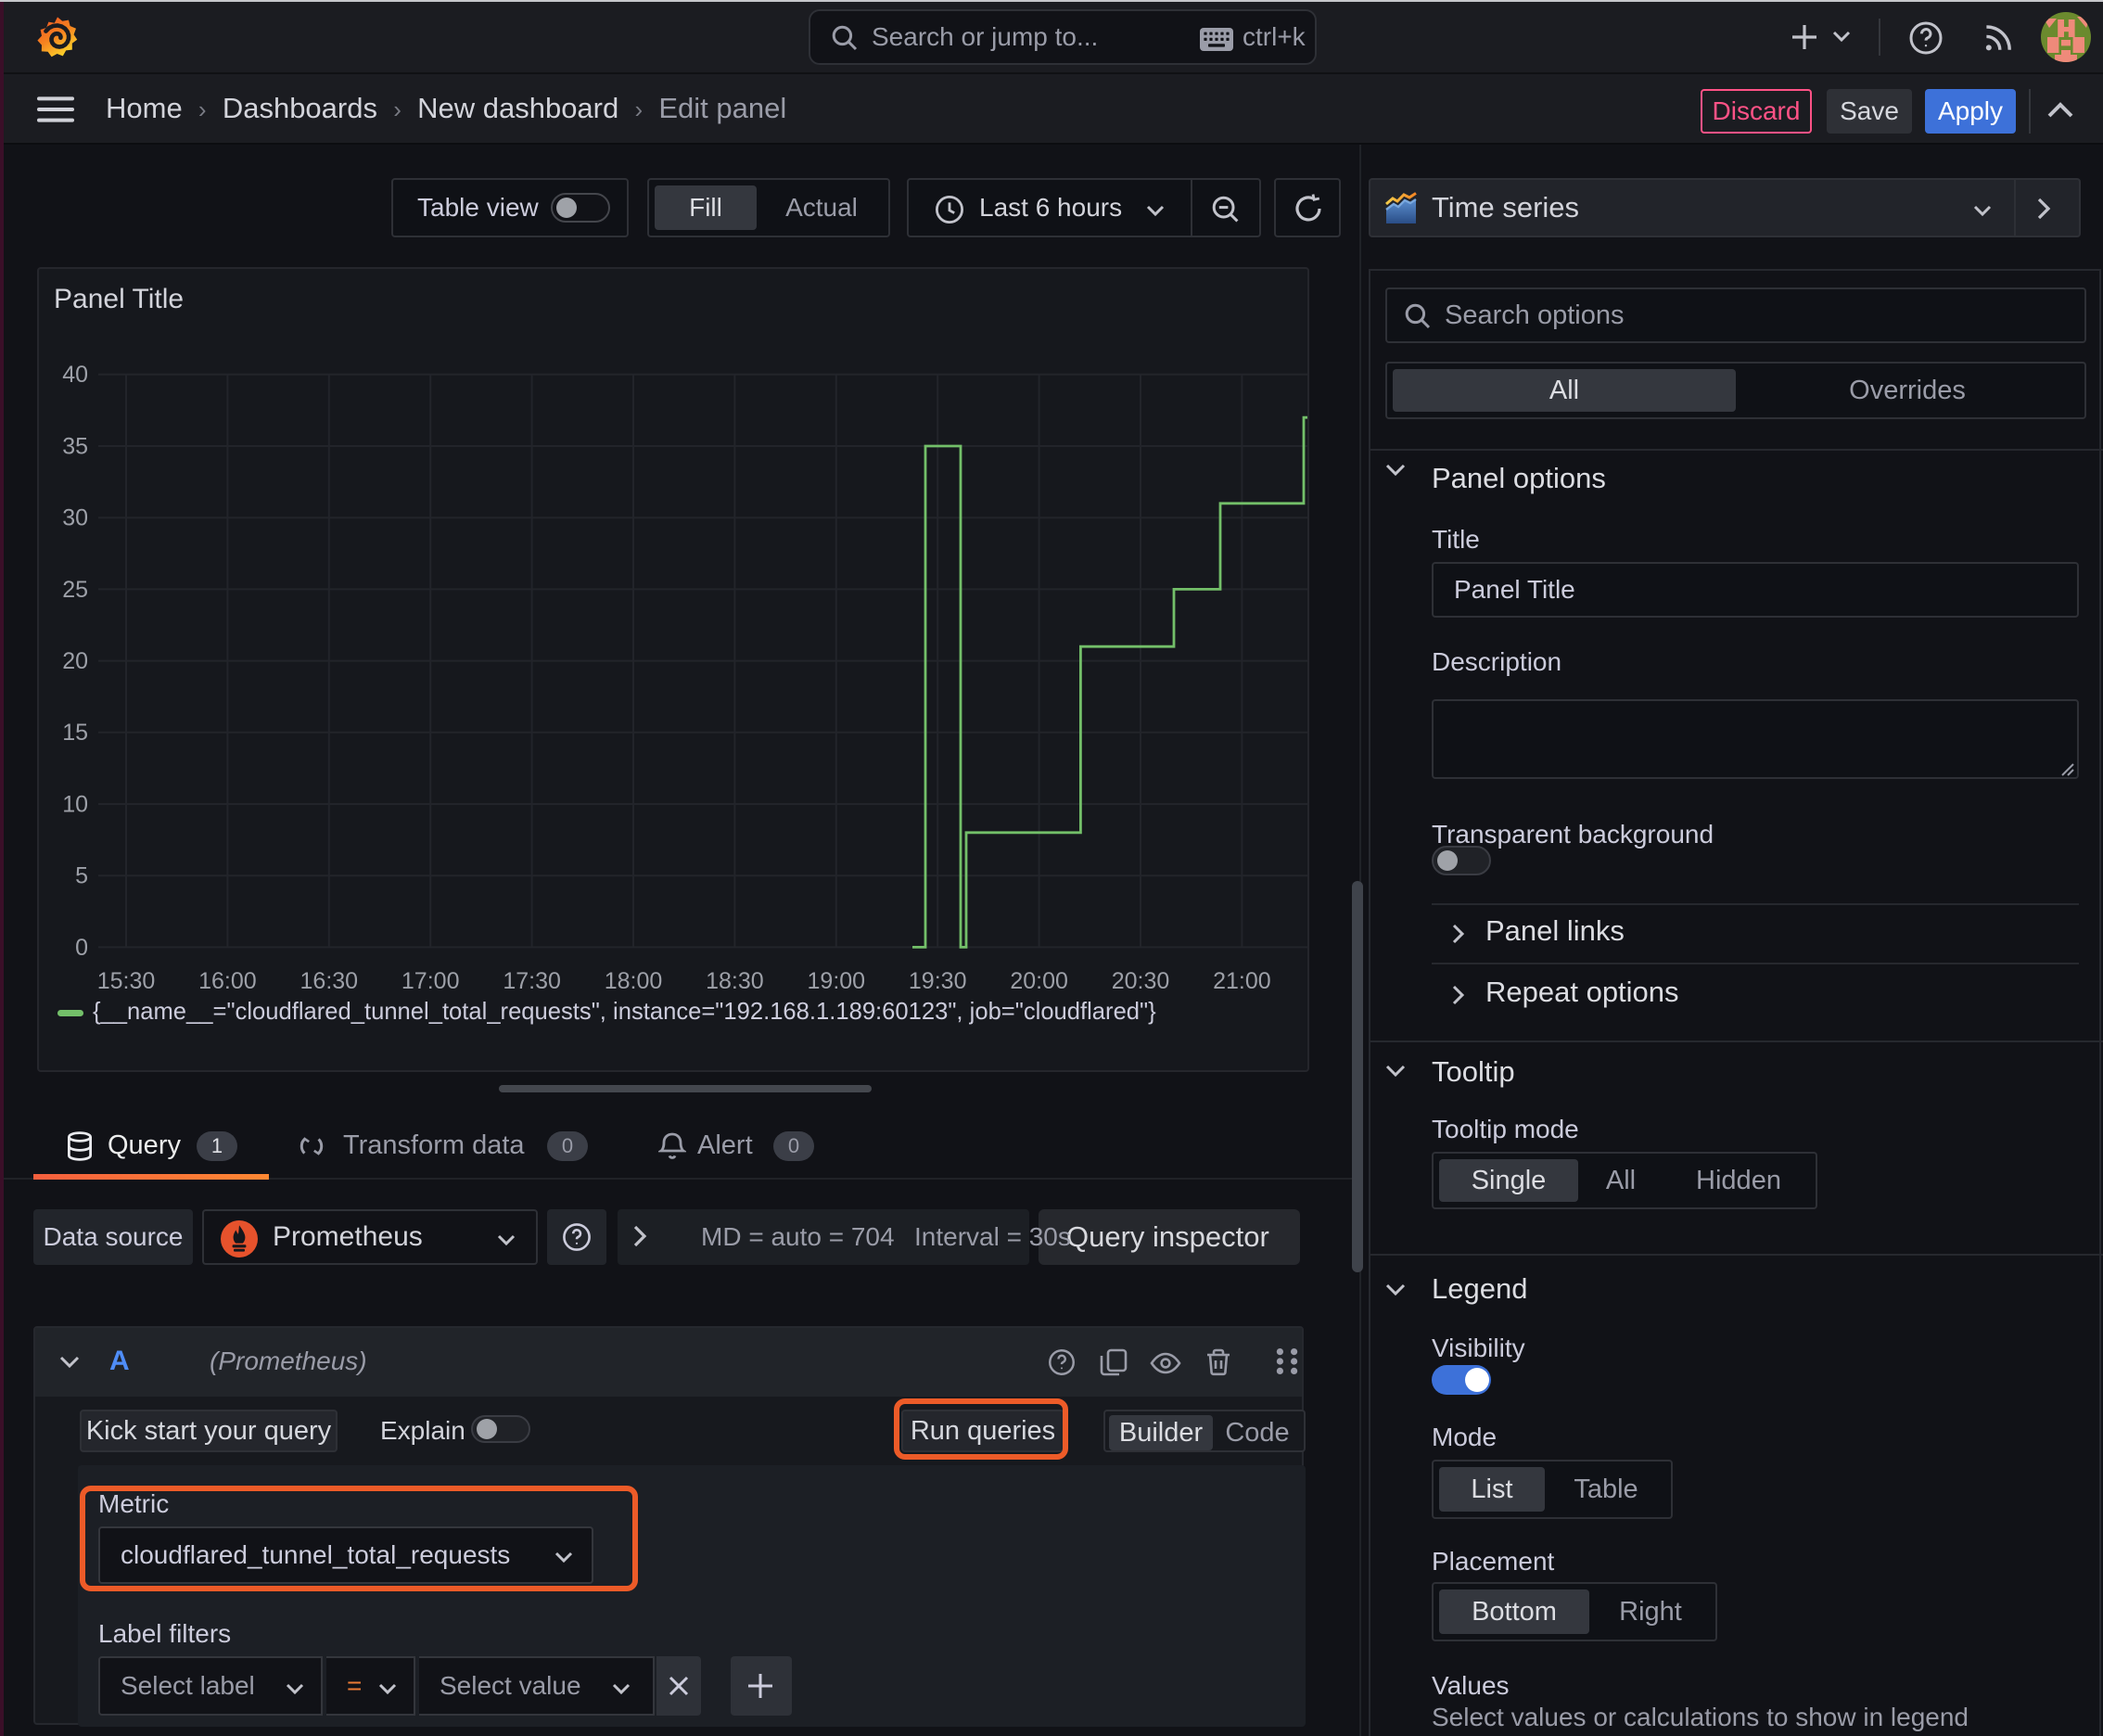 Image resolution: width=2103 pixels, height=1736 pixels. I want to click on svg-text: 5, so click(81, 876).